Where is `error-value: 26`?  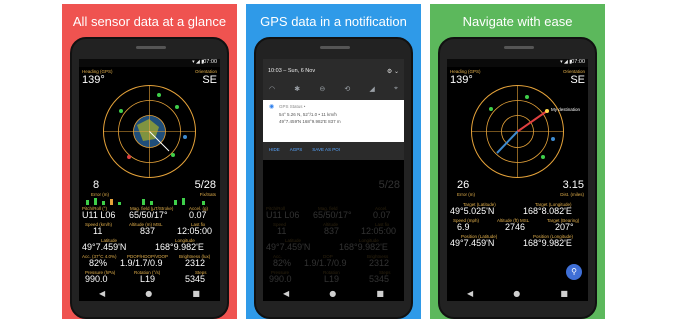 error-value: 26 is located at coordinates (463, 185).